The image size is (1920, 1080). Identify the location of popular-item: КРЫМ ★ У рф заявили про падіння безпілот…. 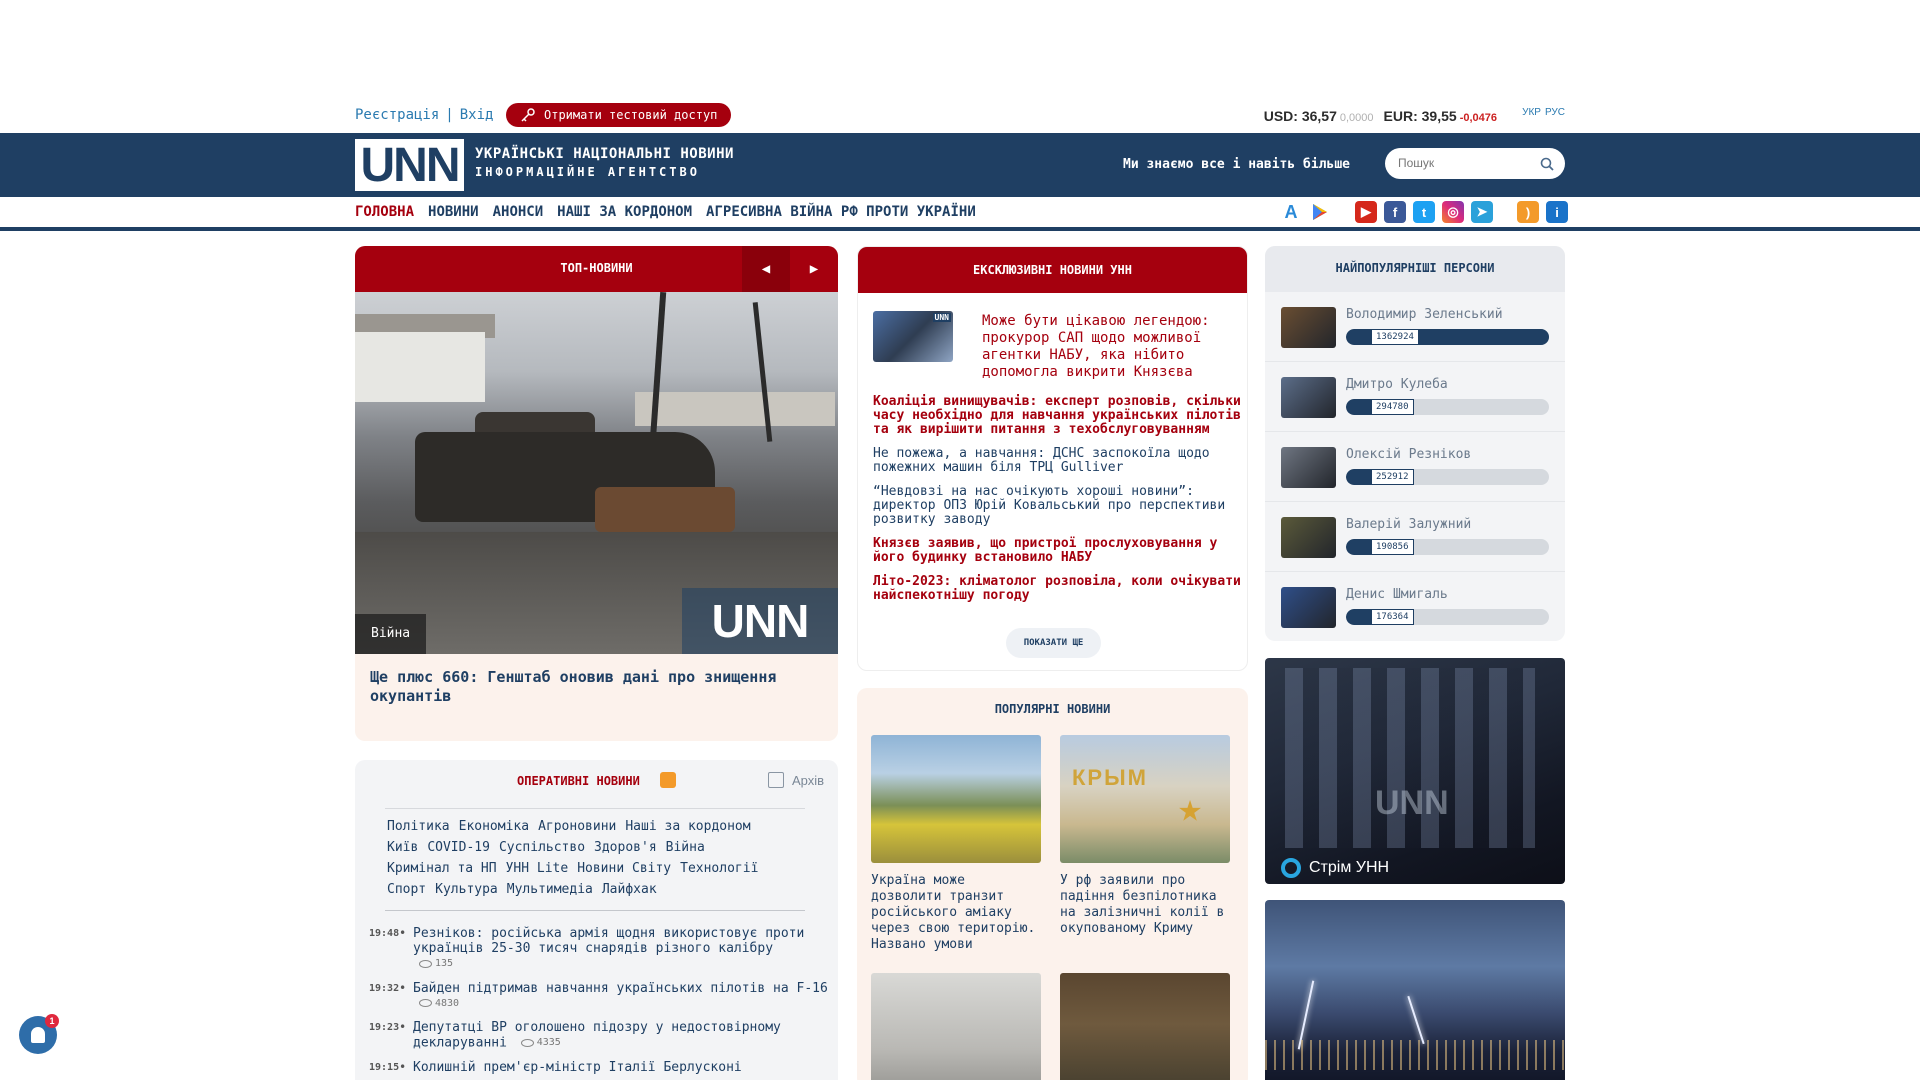
(1145, 847).